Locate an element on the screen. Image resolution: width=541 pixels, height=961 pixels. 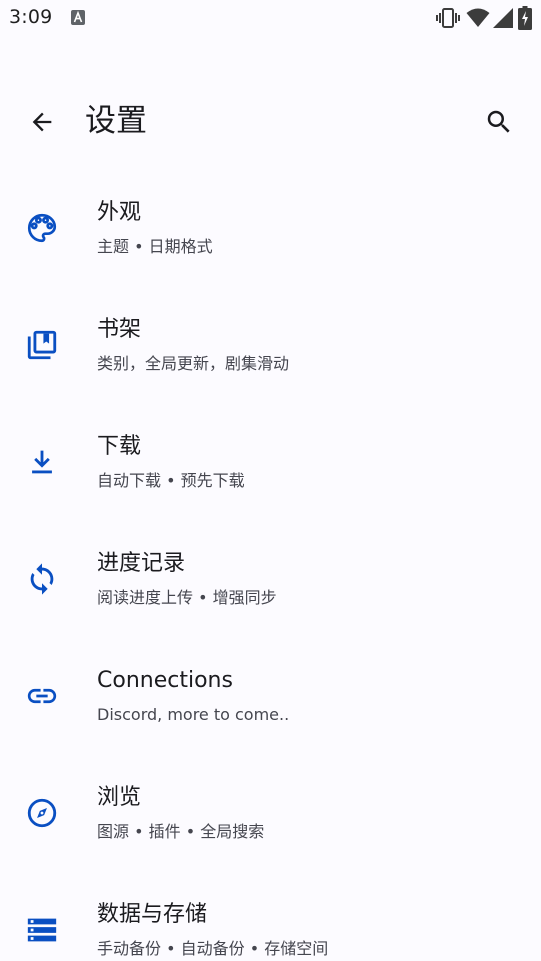
search-button is located at coordinates (499, 122).